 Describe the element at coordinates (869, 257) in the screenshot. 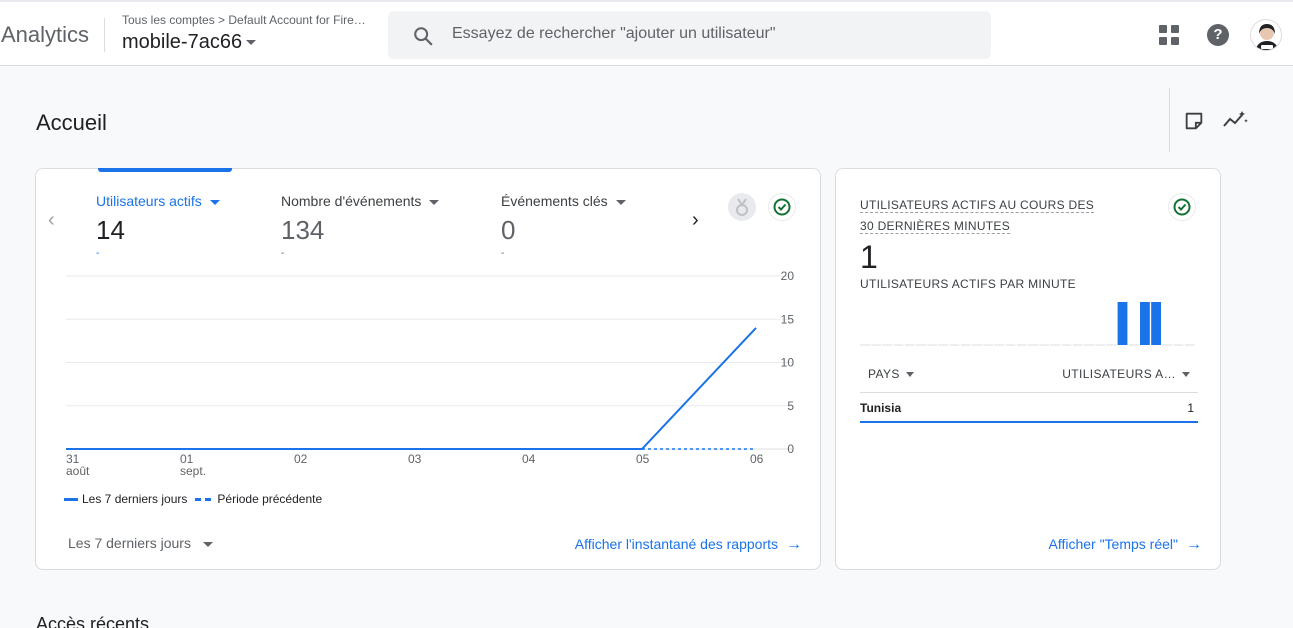

I see `realtime-value: 1` at that location.